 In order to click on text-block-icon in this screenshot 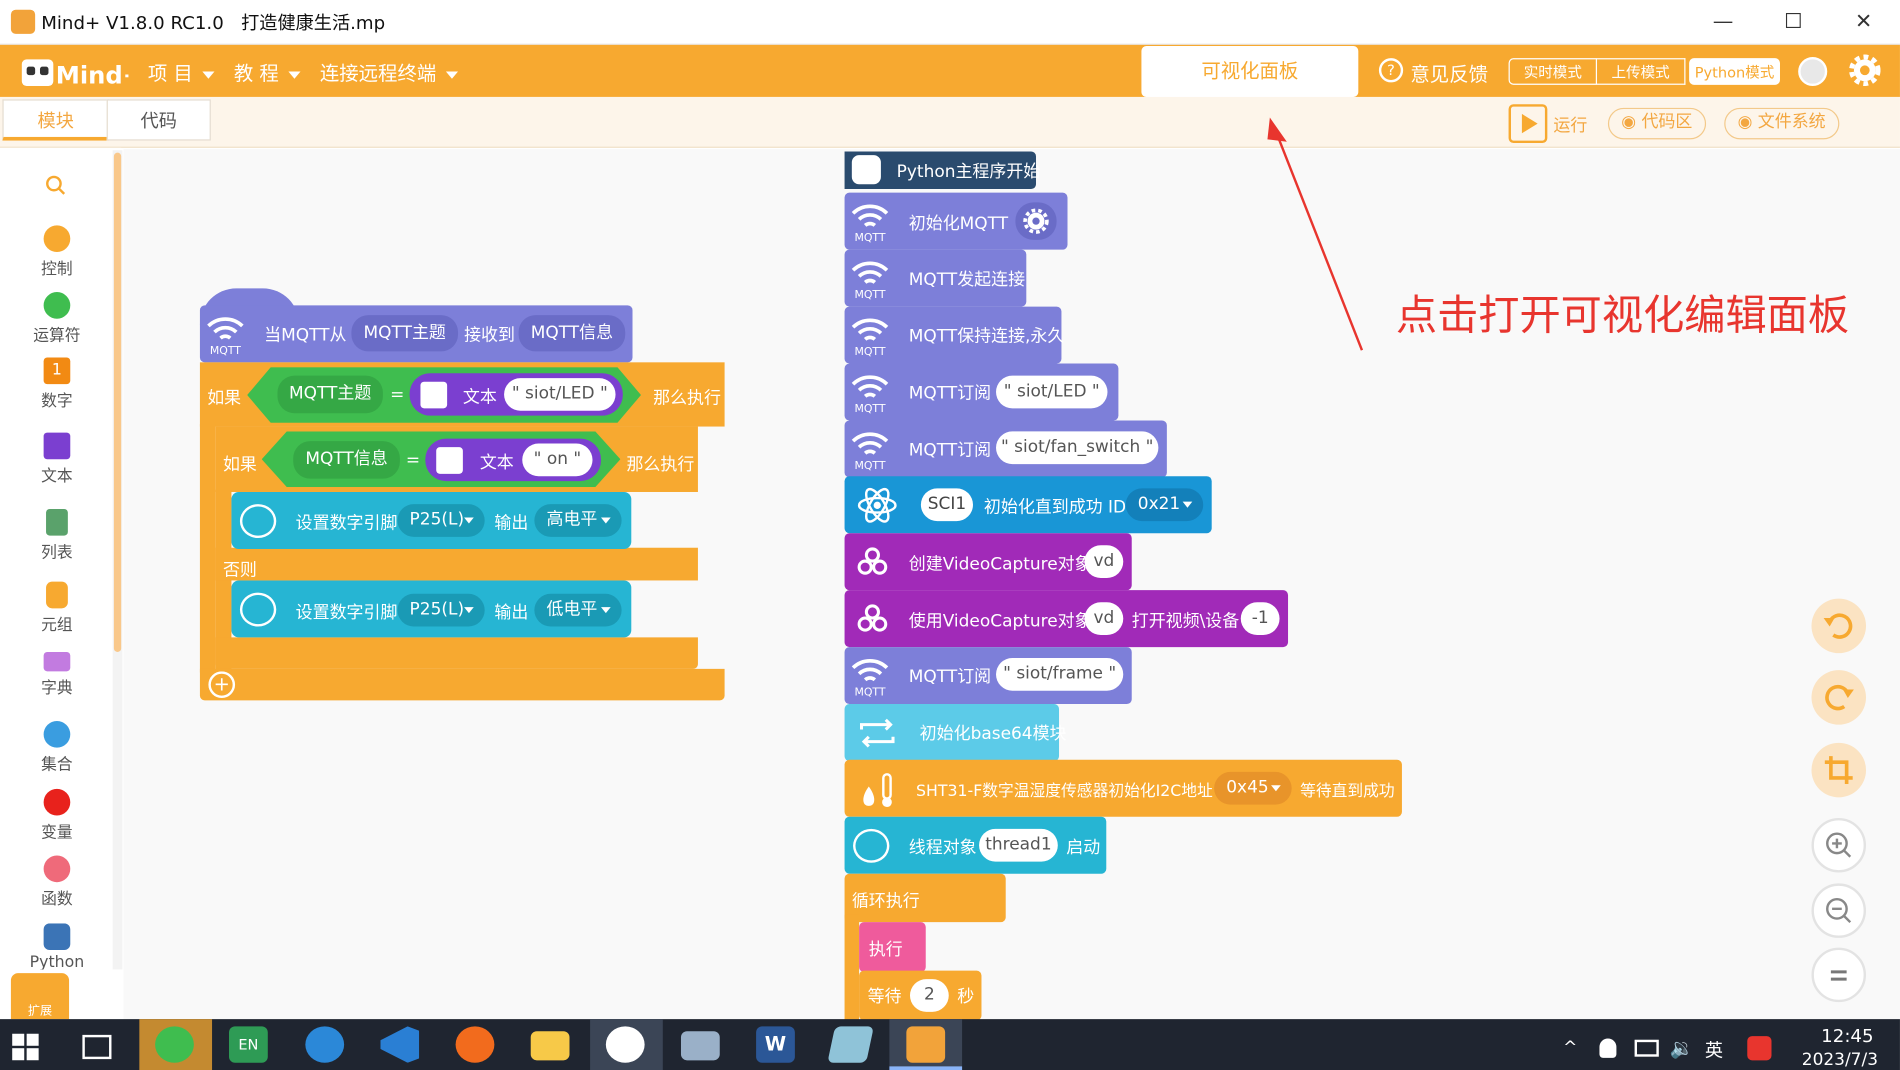, I will do `click(449, 460)`.